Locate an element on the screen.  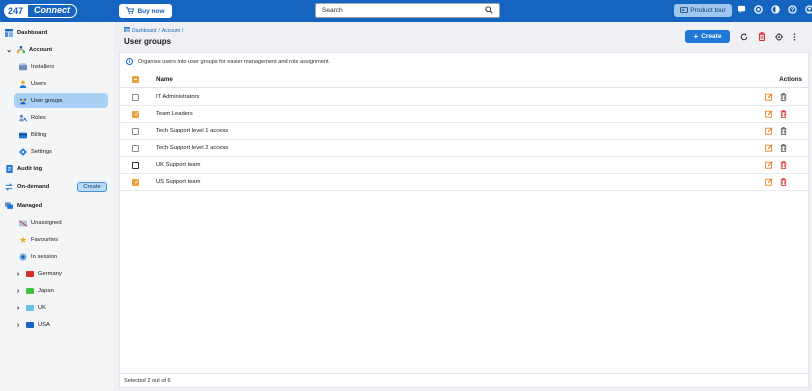
page-title: User groups is located at coordinates (148, 41).